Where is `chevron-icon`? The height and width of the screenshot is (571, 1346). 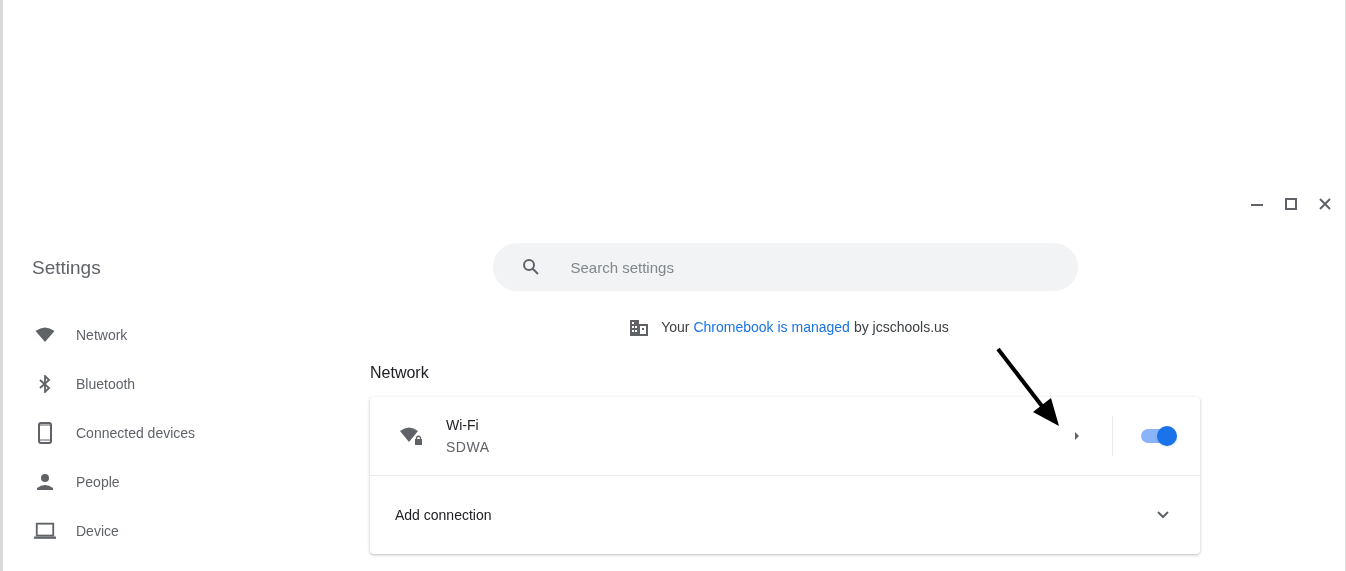
chevron-icon is located at coordinates (1163, 515).